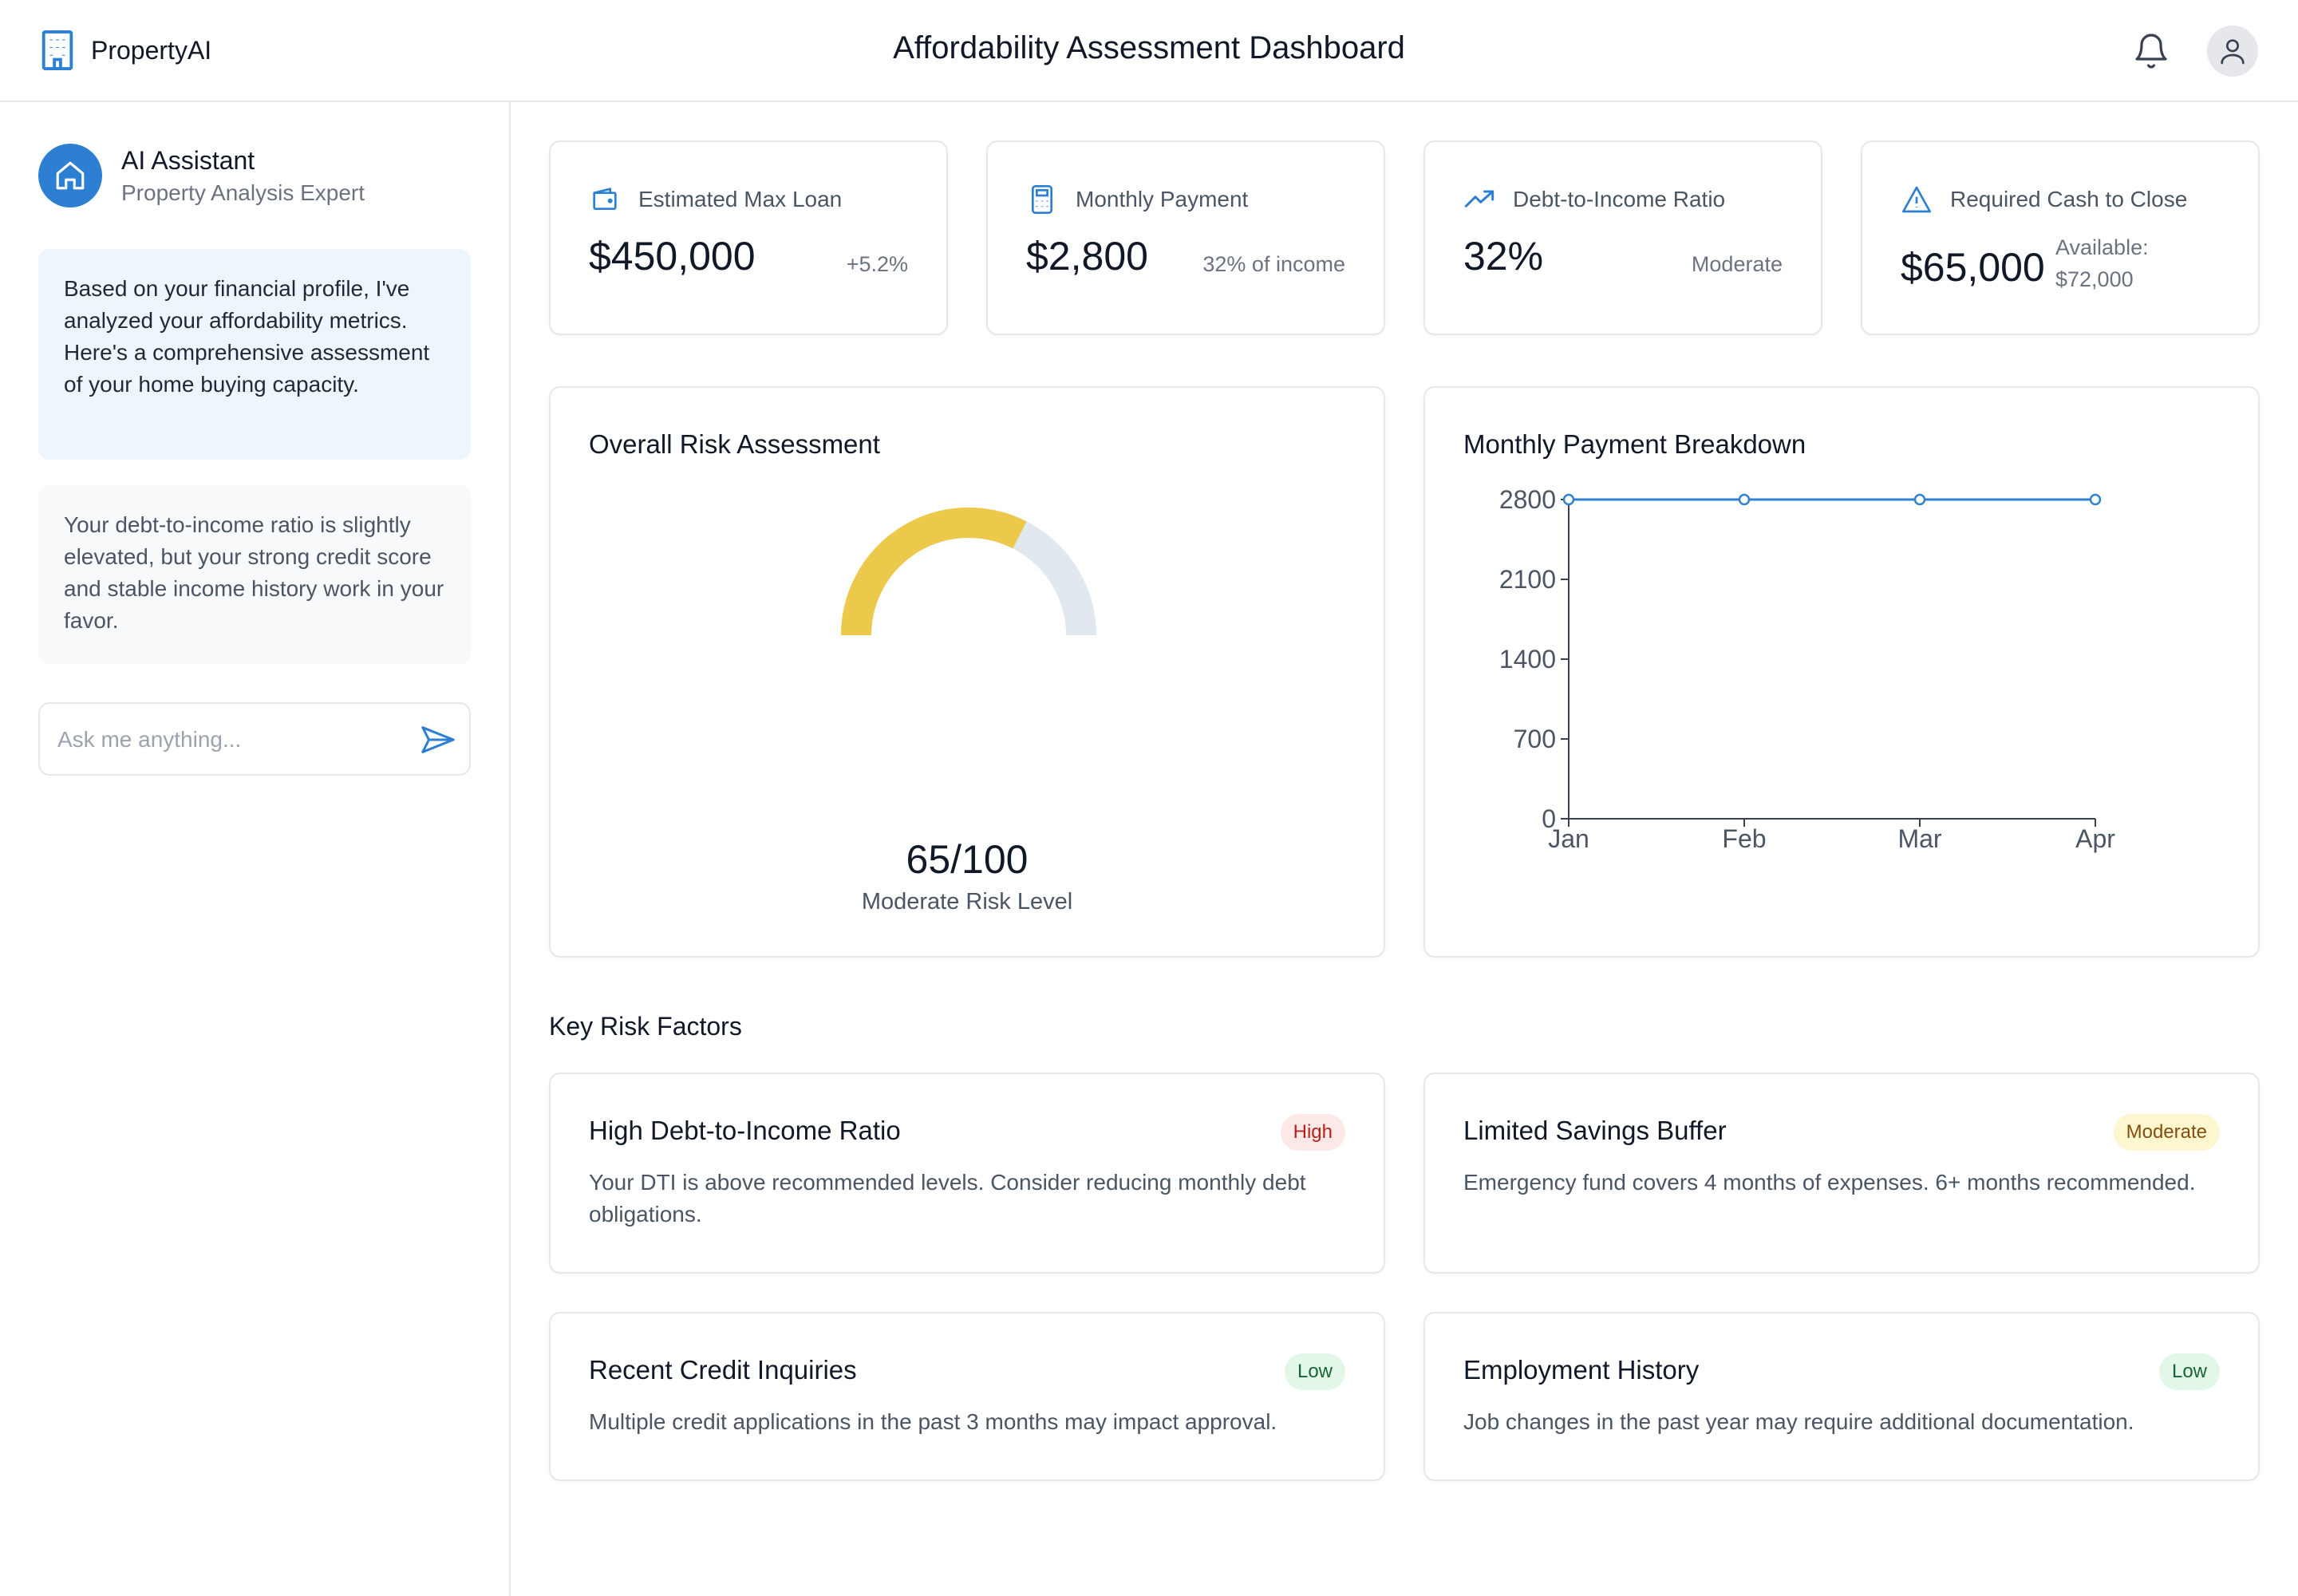  Describe the element at coordinates (734, 444) in the screenshot. I see `panel-title: Overall Risk Assessment` at that location.